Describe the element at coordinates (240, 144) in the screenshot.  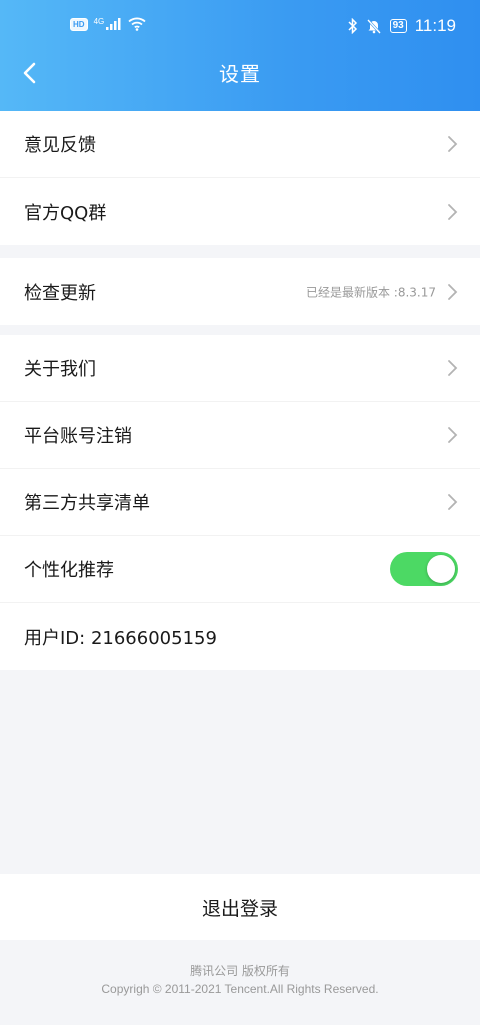
I see `row-feedback: 意见反馈` at that location.